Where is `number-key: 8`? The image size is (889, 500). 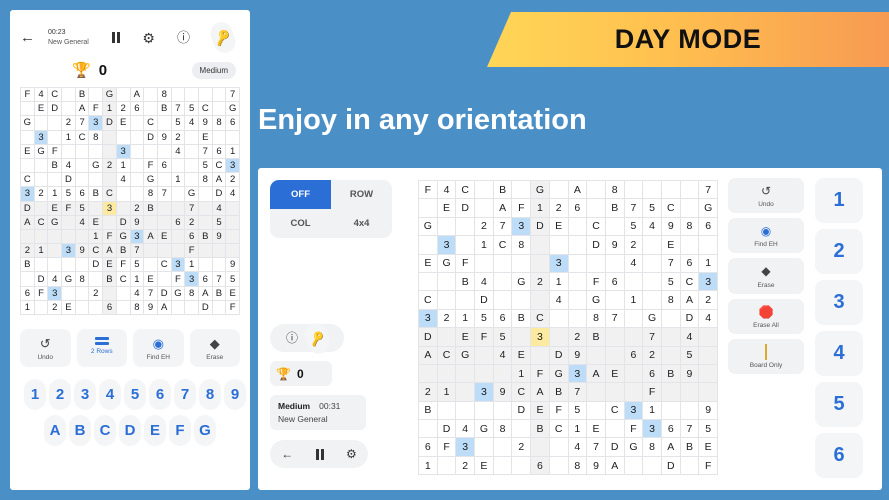 number-key: 8 is located at coordinates (210, 395).